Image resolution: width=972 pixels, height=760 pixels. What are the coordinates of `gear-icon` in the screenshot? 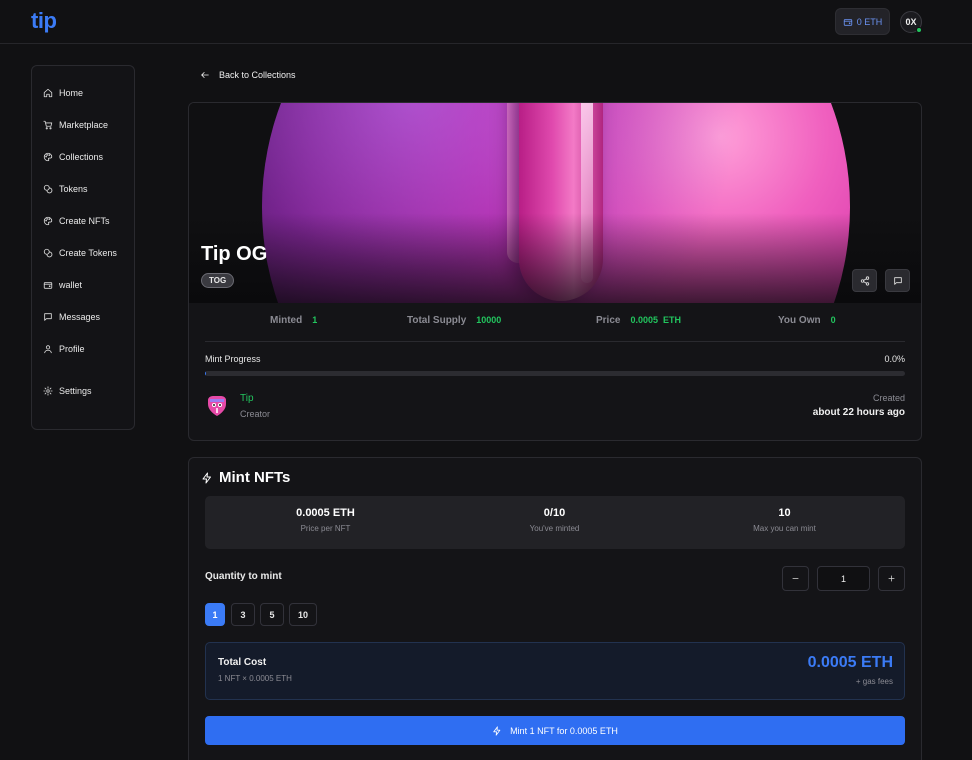 It's located at (48, 391).